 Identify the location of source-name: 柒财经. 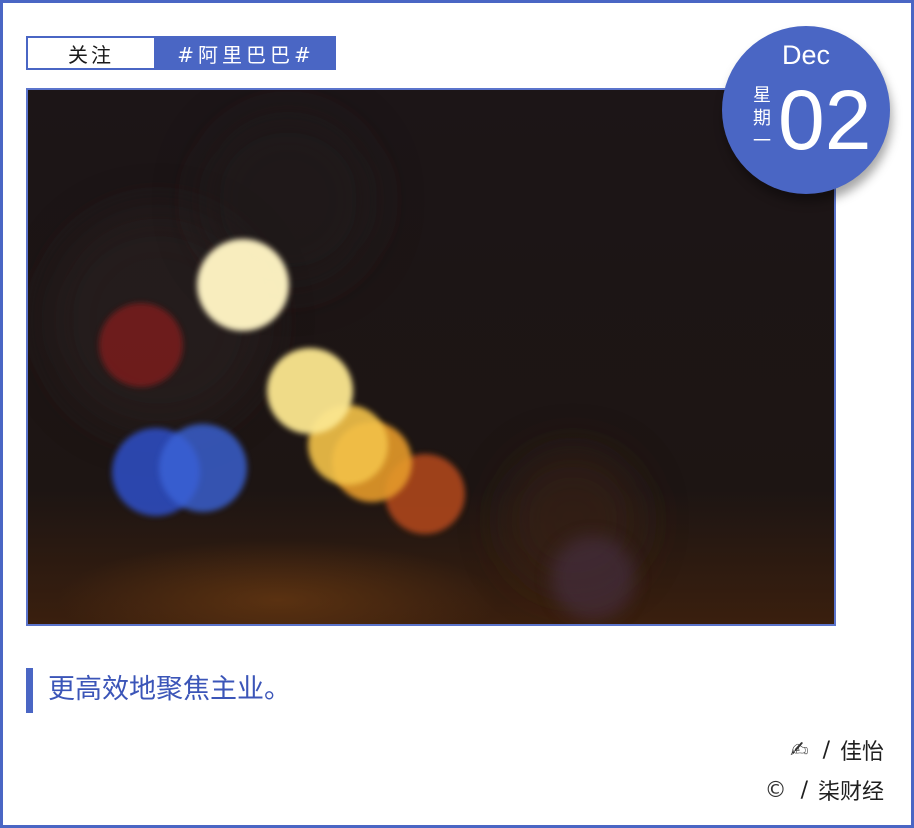
(850, 792).